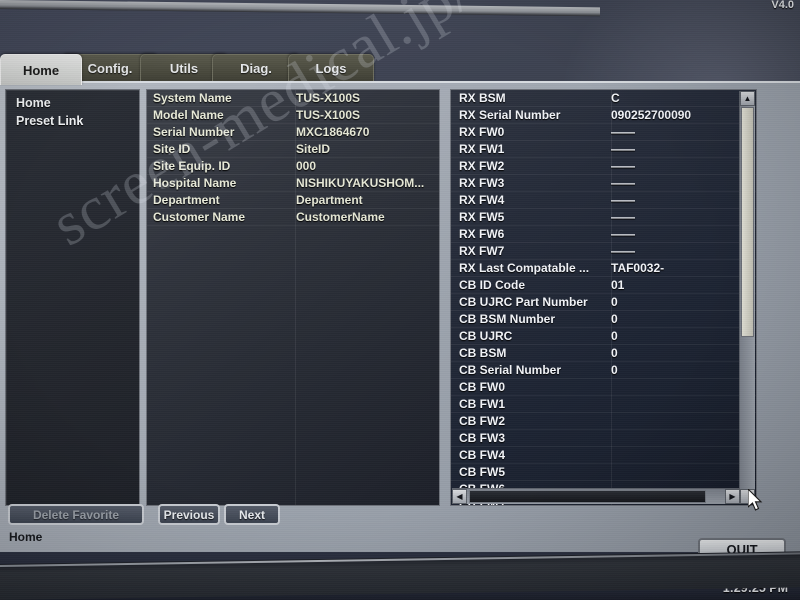 The width and height of the screenshot is (800, 600). What do you see at coordinates (638, 268) in the screenshot?
I see `row-value: TAF0032-` at bounding box center [638, 268].